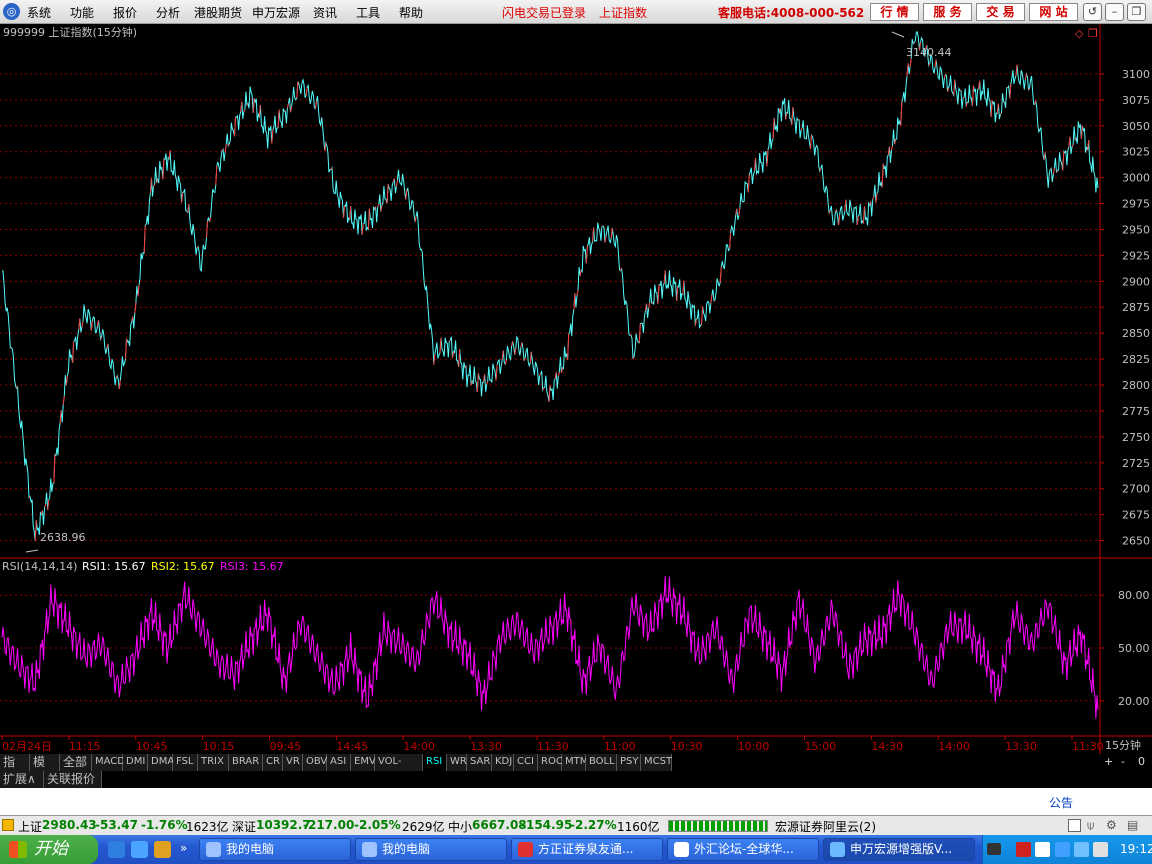 Image resolution: width=1152 pixels, height=864 pixels. What do you see at coordinates (457, 762) in the screenshot?
I see `tab-wr: WR` at bounding box center [457, 762].